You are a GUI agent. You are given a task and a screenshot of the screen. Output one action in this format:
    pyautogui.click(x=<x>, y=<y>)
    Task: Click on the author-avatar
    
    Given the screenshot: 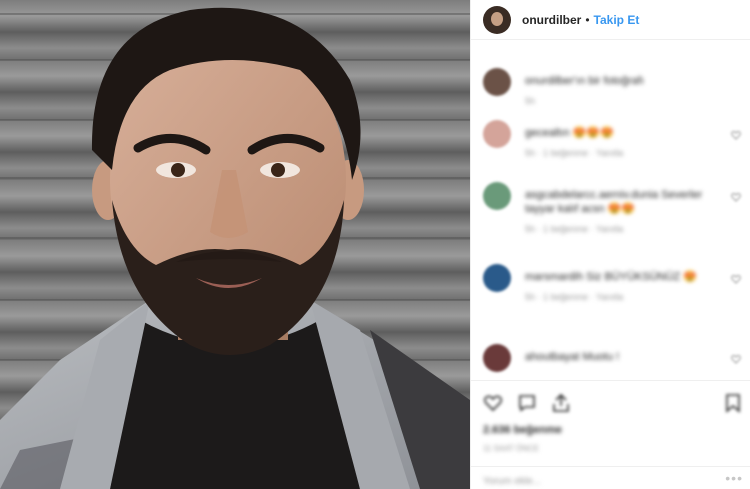 What is the action you would take?
    pyautogui.click(x=497, y=19)
    